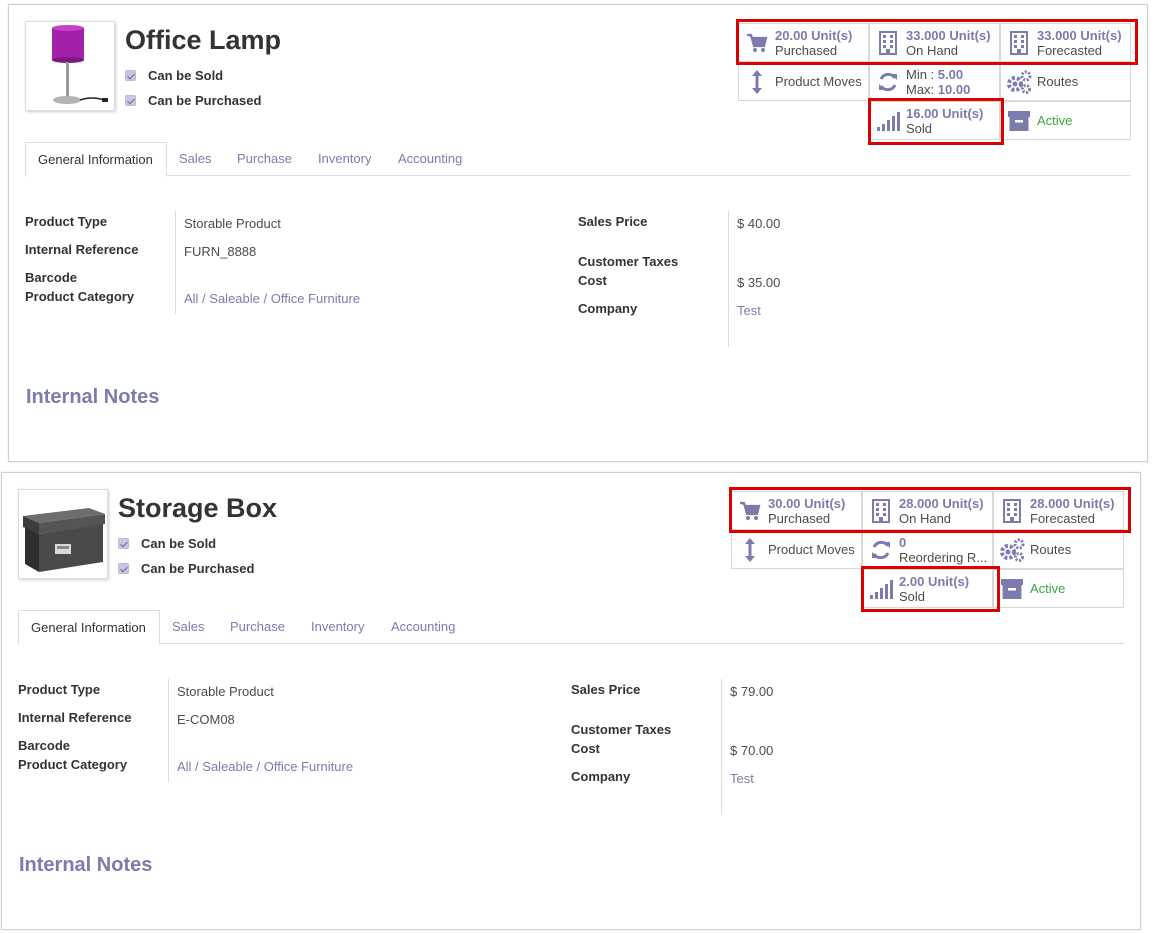 The height and width of the screenshot is (933, 1155). Describe the element at coordinates (758, 223) in the screenshot. I see `sales-price-field: $ 40.00` at that location.